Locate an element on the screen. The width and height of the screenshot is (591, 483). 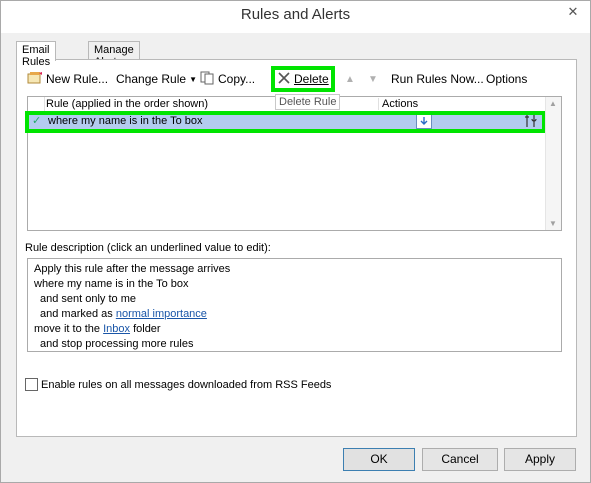
scroll-up-icon: ▲ is located at coordinates (553, 103).